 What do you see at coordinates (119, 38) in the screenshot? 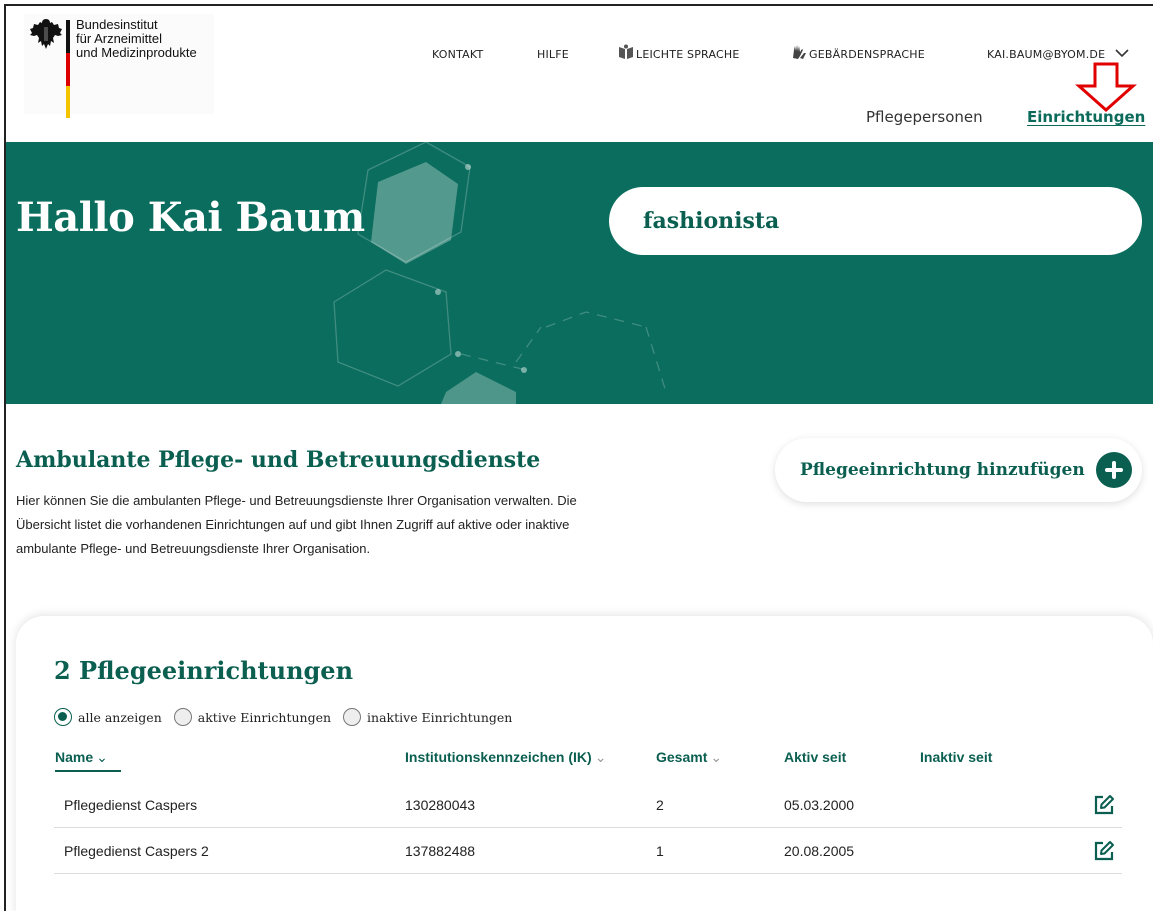
I see `logo-line: für Arzneimittel` at bounding box center [119, 38].